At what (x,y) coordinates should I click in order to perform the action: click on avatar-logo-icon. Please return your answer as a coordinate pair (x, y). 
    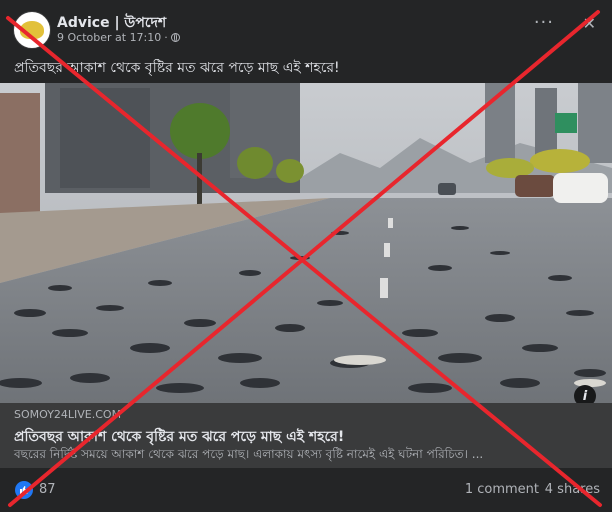
    Looking at the image, I should click on (32, 30).